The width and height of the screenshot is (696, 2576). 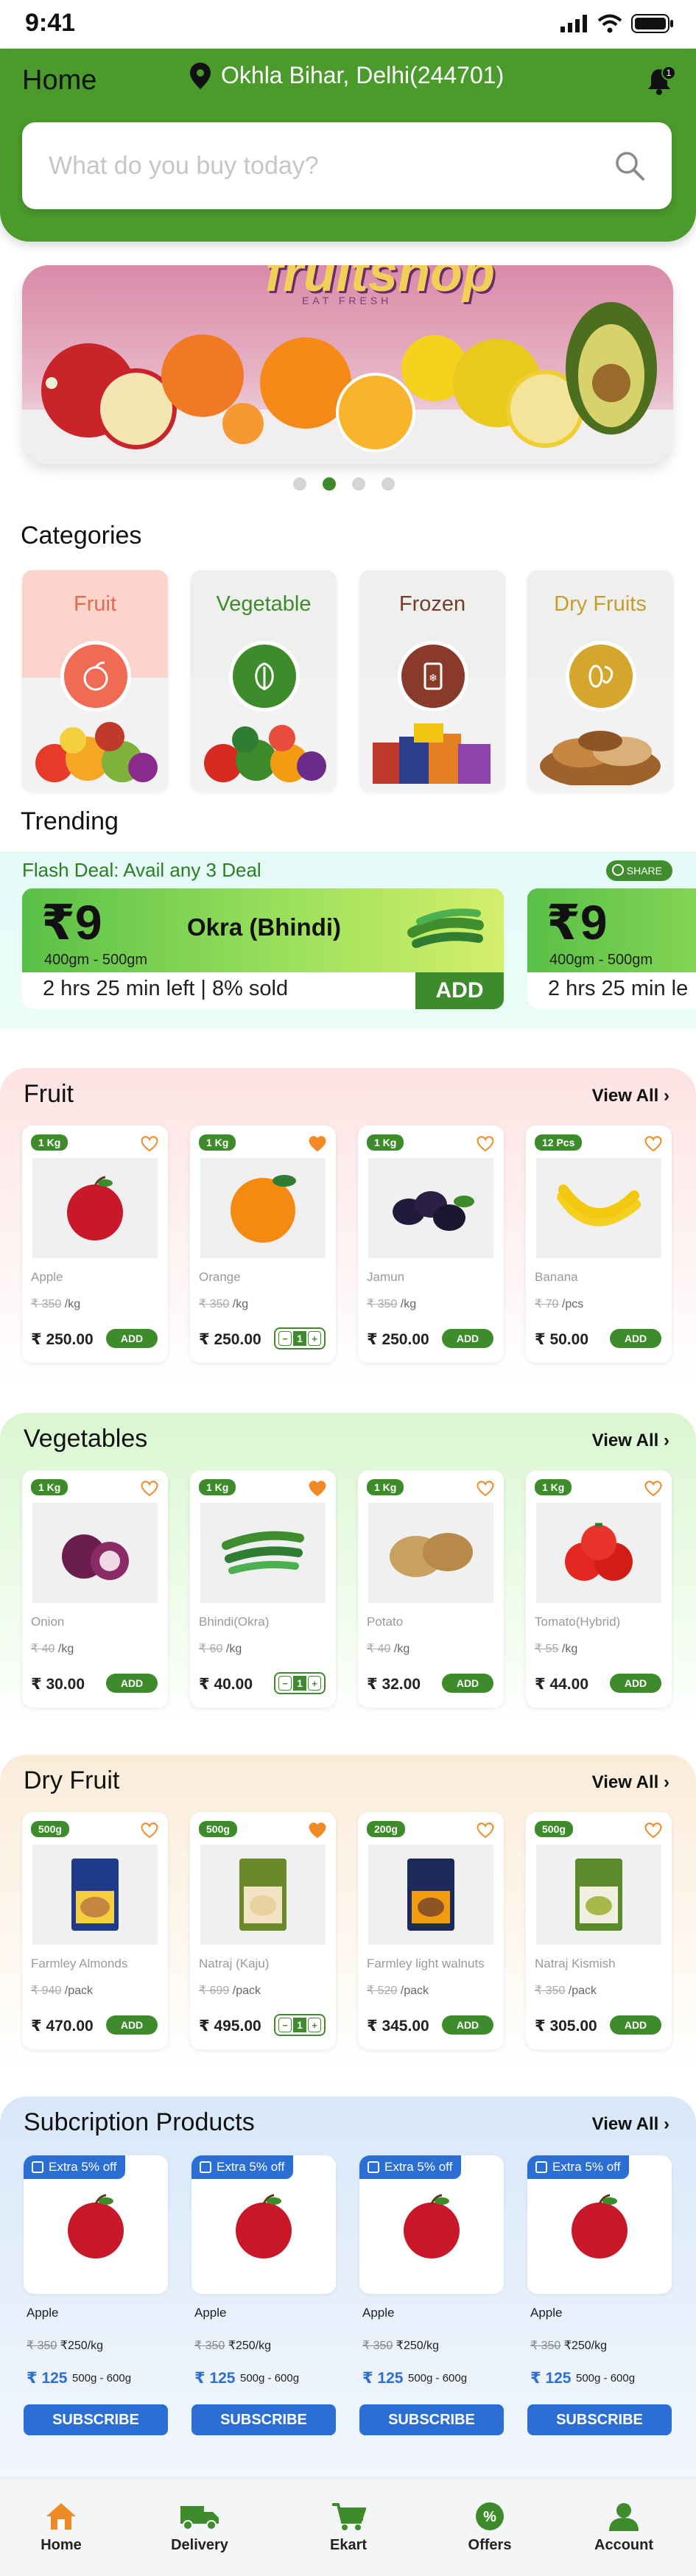 What do you see at coordinates (86, 1439) in the screenshot?
I see `section-title: Vegetables` at bounding box center [86, 1439].